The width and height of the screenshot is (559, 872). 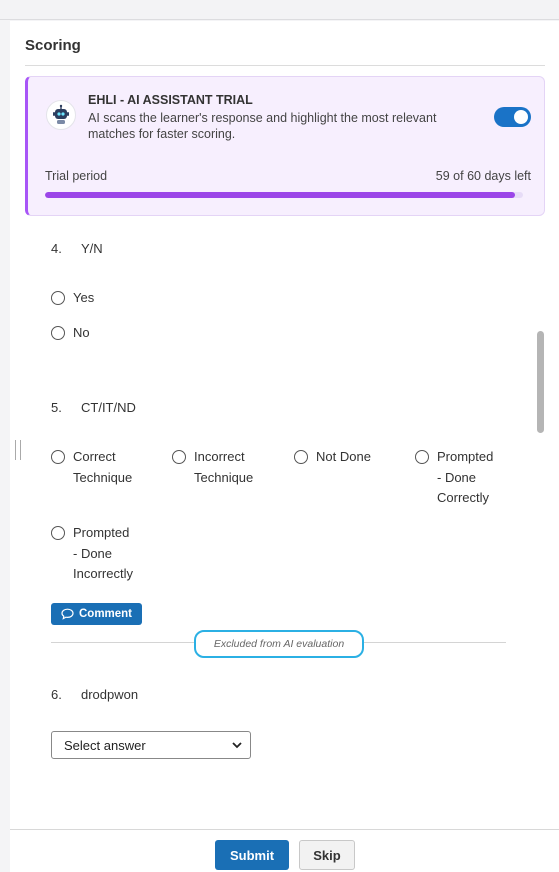 I want to click on comment-button: Comment, so click(x=96, y=614).